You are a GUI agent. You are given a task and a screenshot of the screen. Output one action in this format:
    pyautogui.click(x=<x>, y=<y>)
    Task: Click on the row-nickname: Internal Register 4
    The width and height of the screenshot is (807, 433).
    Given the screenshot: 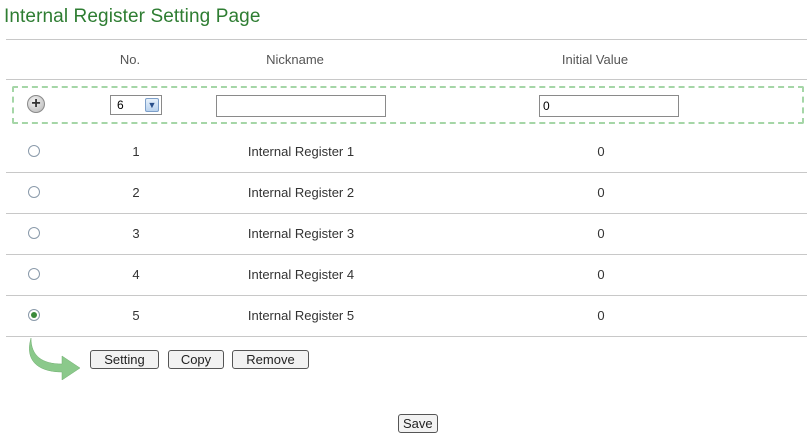 What is the action you would take?
    pyautogui.click(x=301, y=274)
    